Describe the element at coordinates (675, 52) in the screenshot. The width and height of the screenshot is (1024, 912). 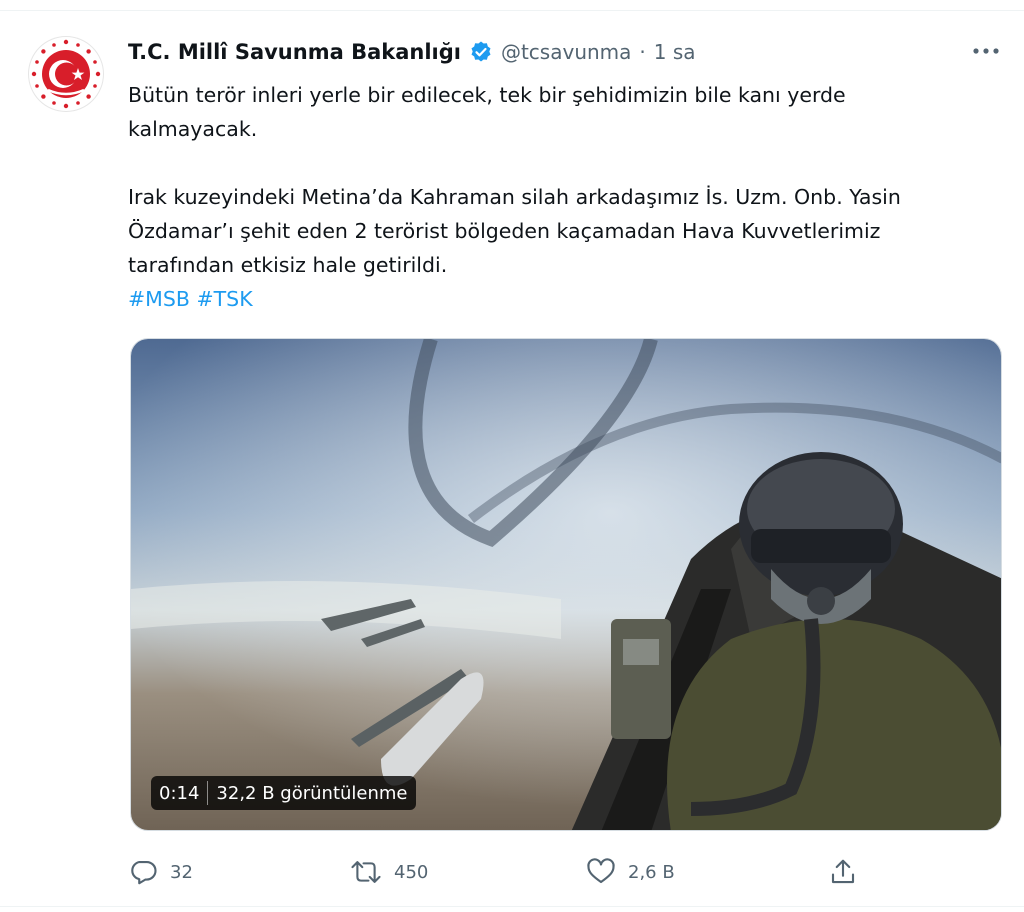
I see `tweet-time: 1 sa` at that location.